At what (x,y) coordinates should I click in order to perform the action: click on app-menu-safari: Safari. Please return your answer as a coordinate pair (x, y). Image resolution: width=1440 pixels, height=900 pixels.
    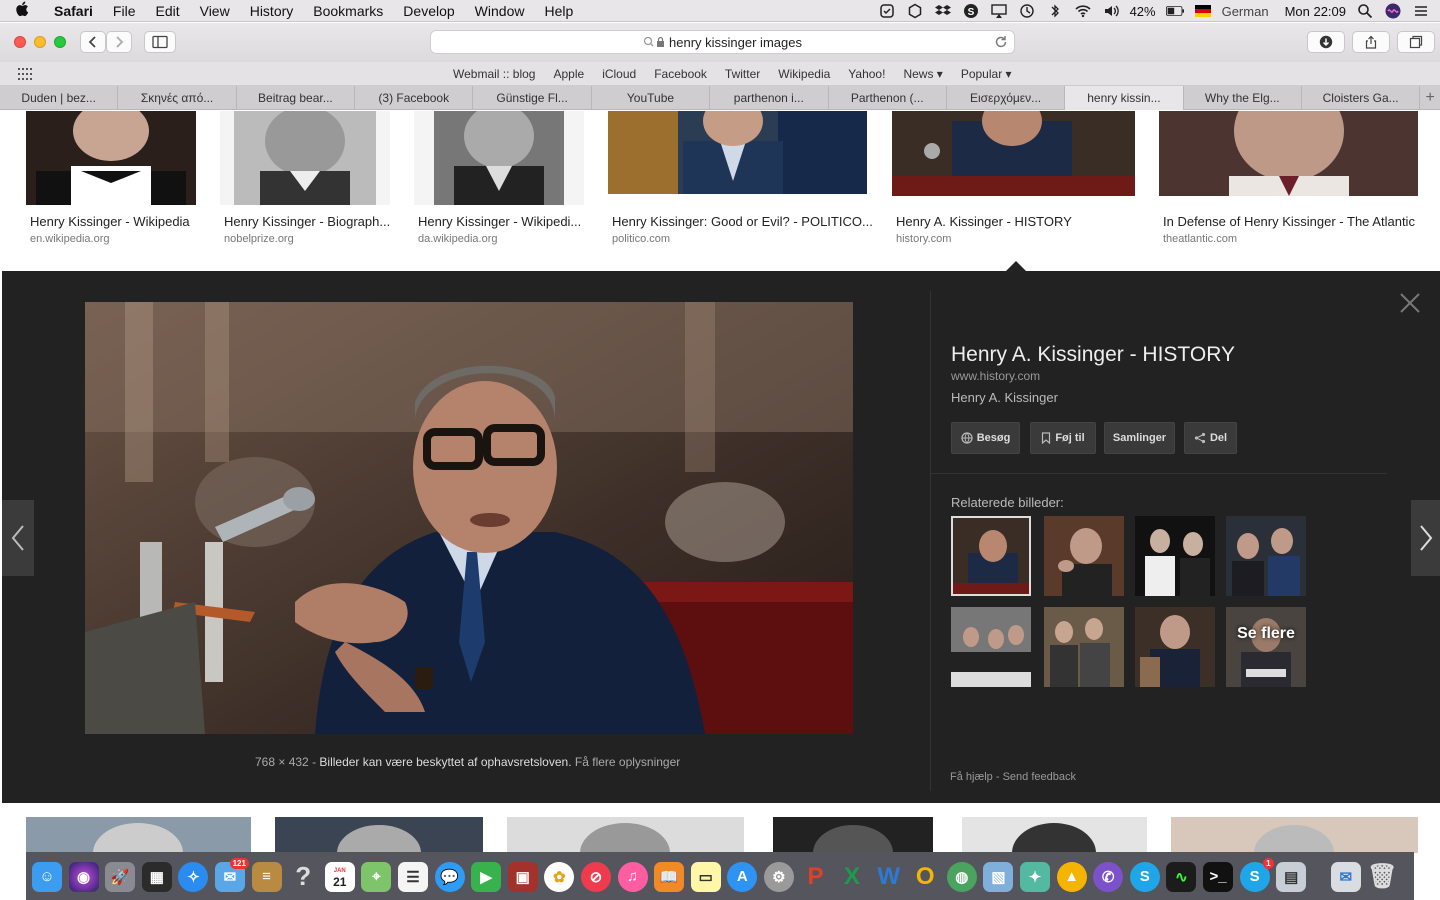
    Looking at the image, I should click on (73, 11).